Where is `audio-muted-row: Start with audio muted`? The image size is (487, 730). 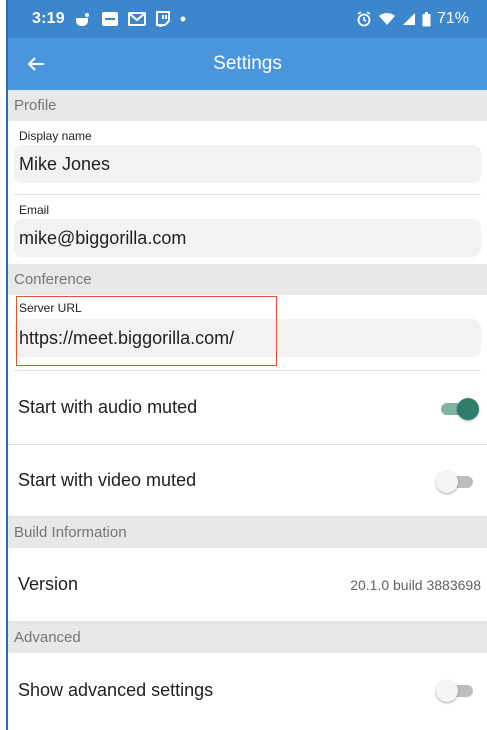 audio-muted-row: Start with audio muted is located at coordinates (247, 408).